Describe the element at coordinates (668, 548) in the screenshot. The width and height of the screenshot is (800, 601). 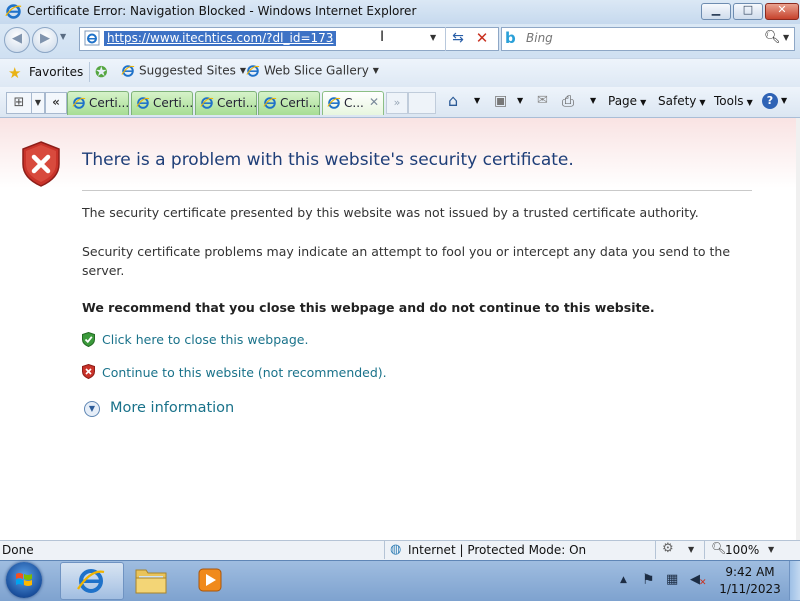
I see `popup-blocker-icon: ⚙` at that location.